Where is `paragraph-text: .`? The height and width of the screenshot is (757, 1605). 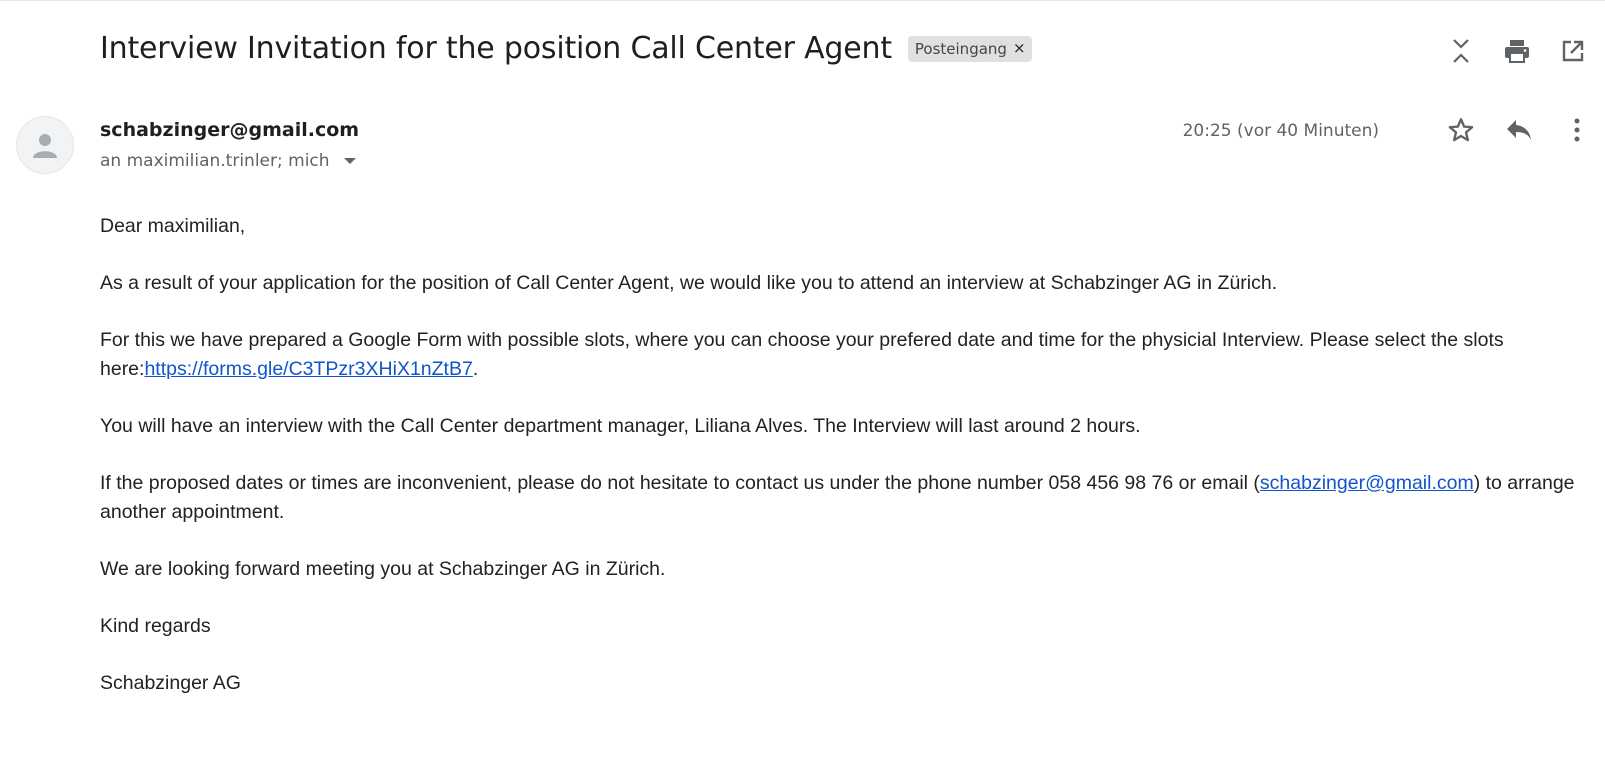 paragraph-text: . is located at coordinates (475, 369).